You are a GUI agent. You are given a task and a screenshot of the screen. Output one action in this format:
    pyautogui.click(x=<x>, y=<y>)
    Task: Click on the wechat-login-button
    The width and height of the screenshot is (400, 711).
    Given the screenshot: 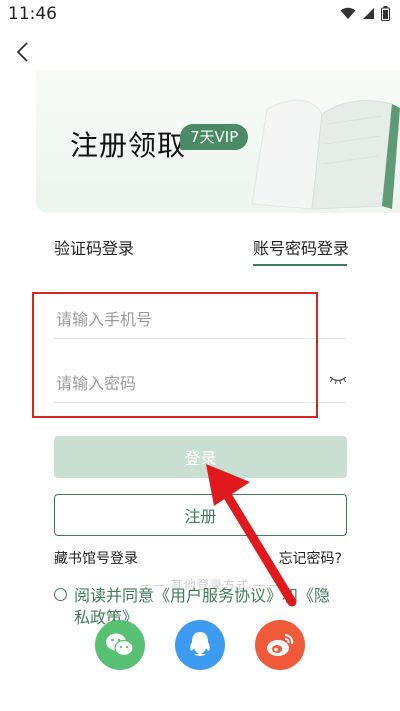 What is the action you would take?
    pyautogui.click(x=120, y=645)
    